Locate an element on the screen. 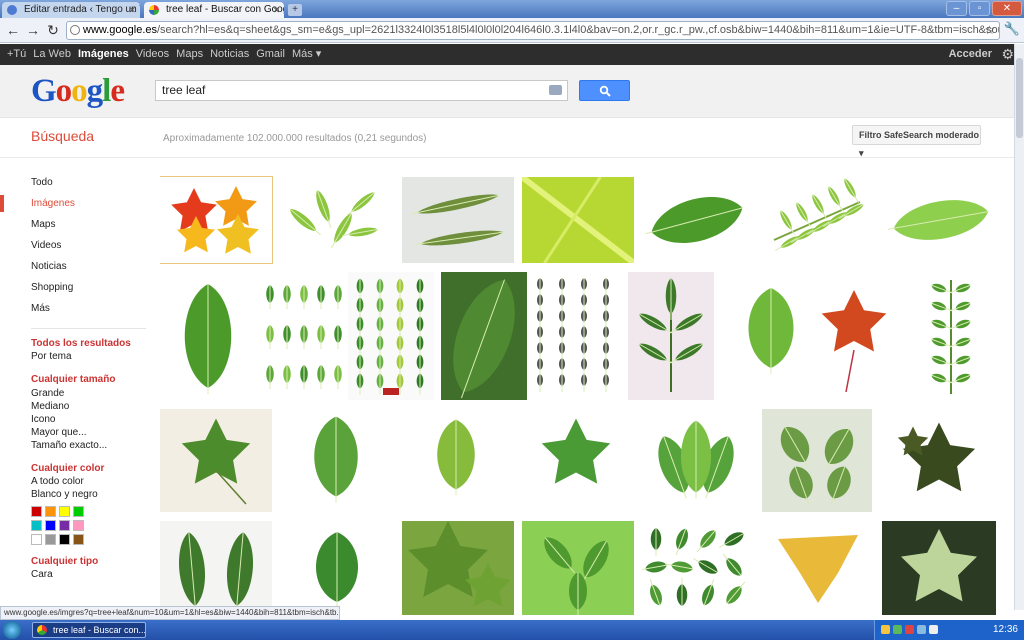  start-button is located at coordinates (12, 630).